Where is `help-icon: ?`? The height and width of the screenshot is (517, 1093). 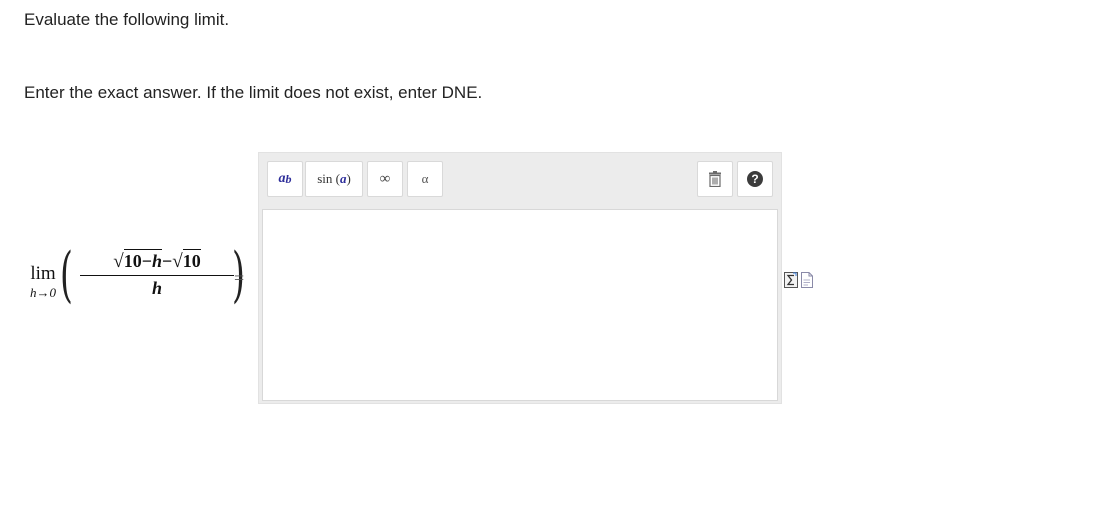
help-icon: ? is located at coordinates (755, 179).